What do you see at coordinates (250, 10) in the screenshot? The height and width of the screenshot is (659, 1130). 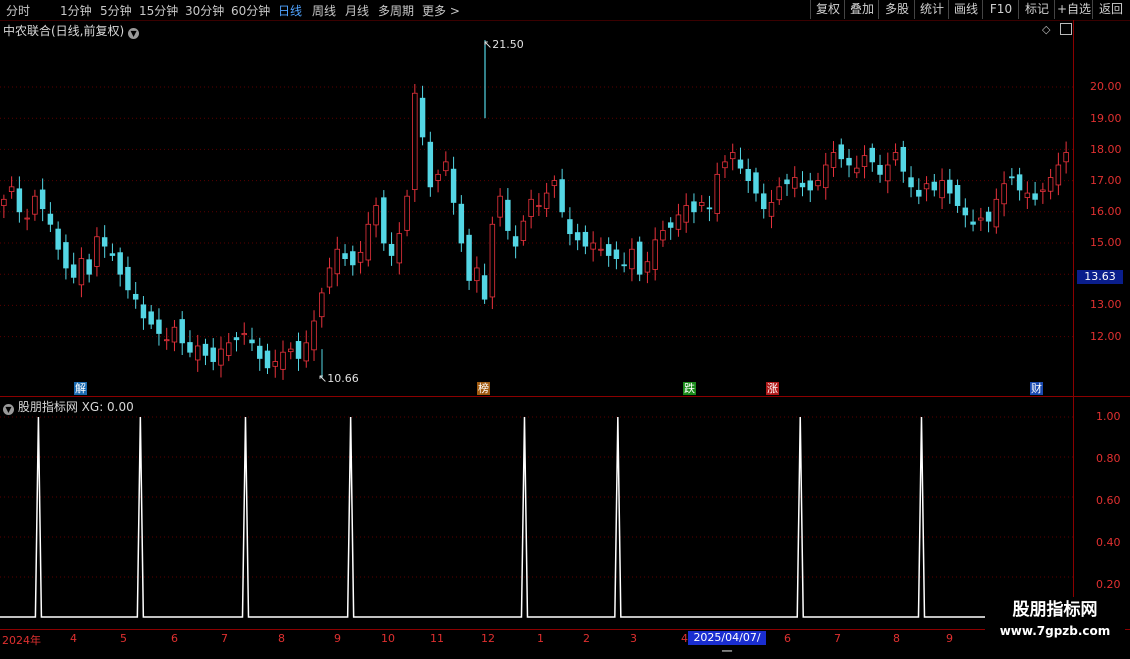 I see `tab-60min: 60分钟` at bounding box center [250, 10].